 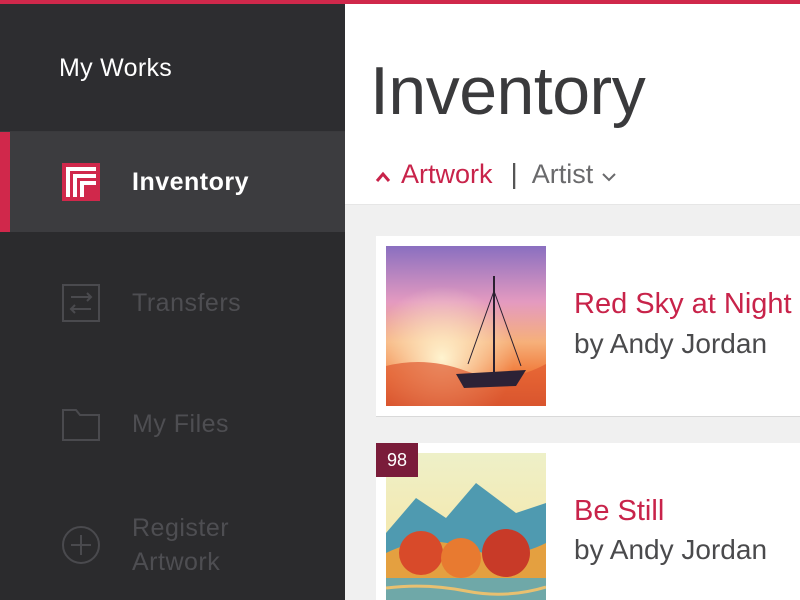 What do you see at coordinates (81, 424) in the screenshot?
I see `folder-icon` at bounding box center [81, 424].